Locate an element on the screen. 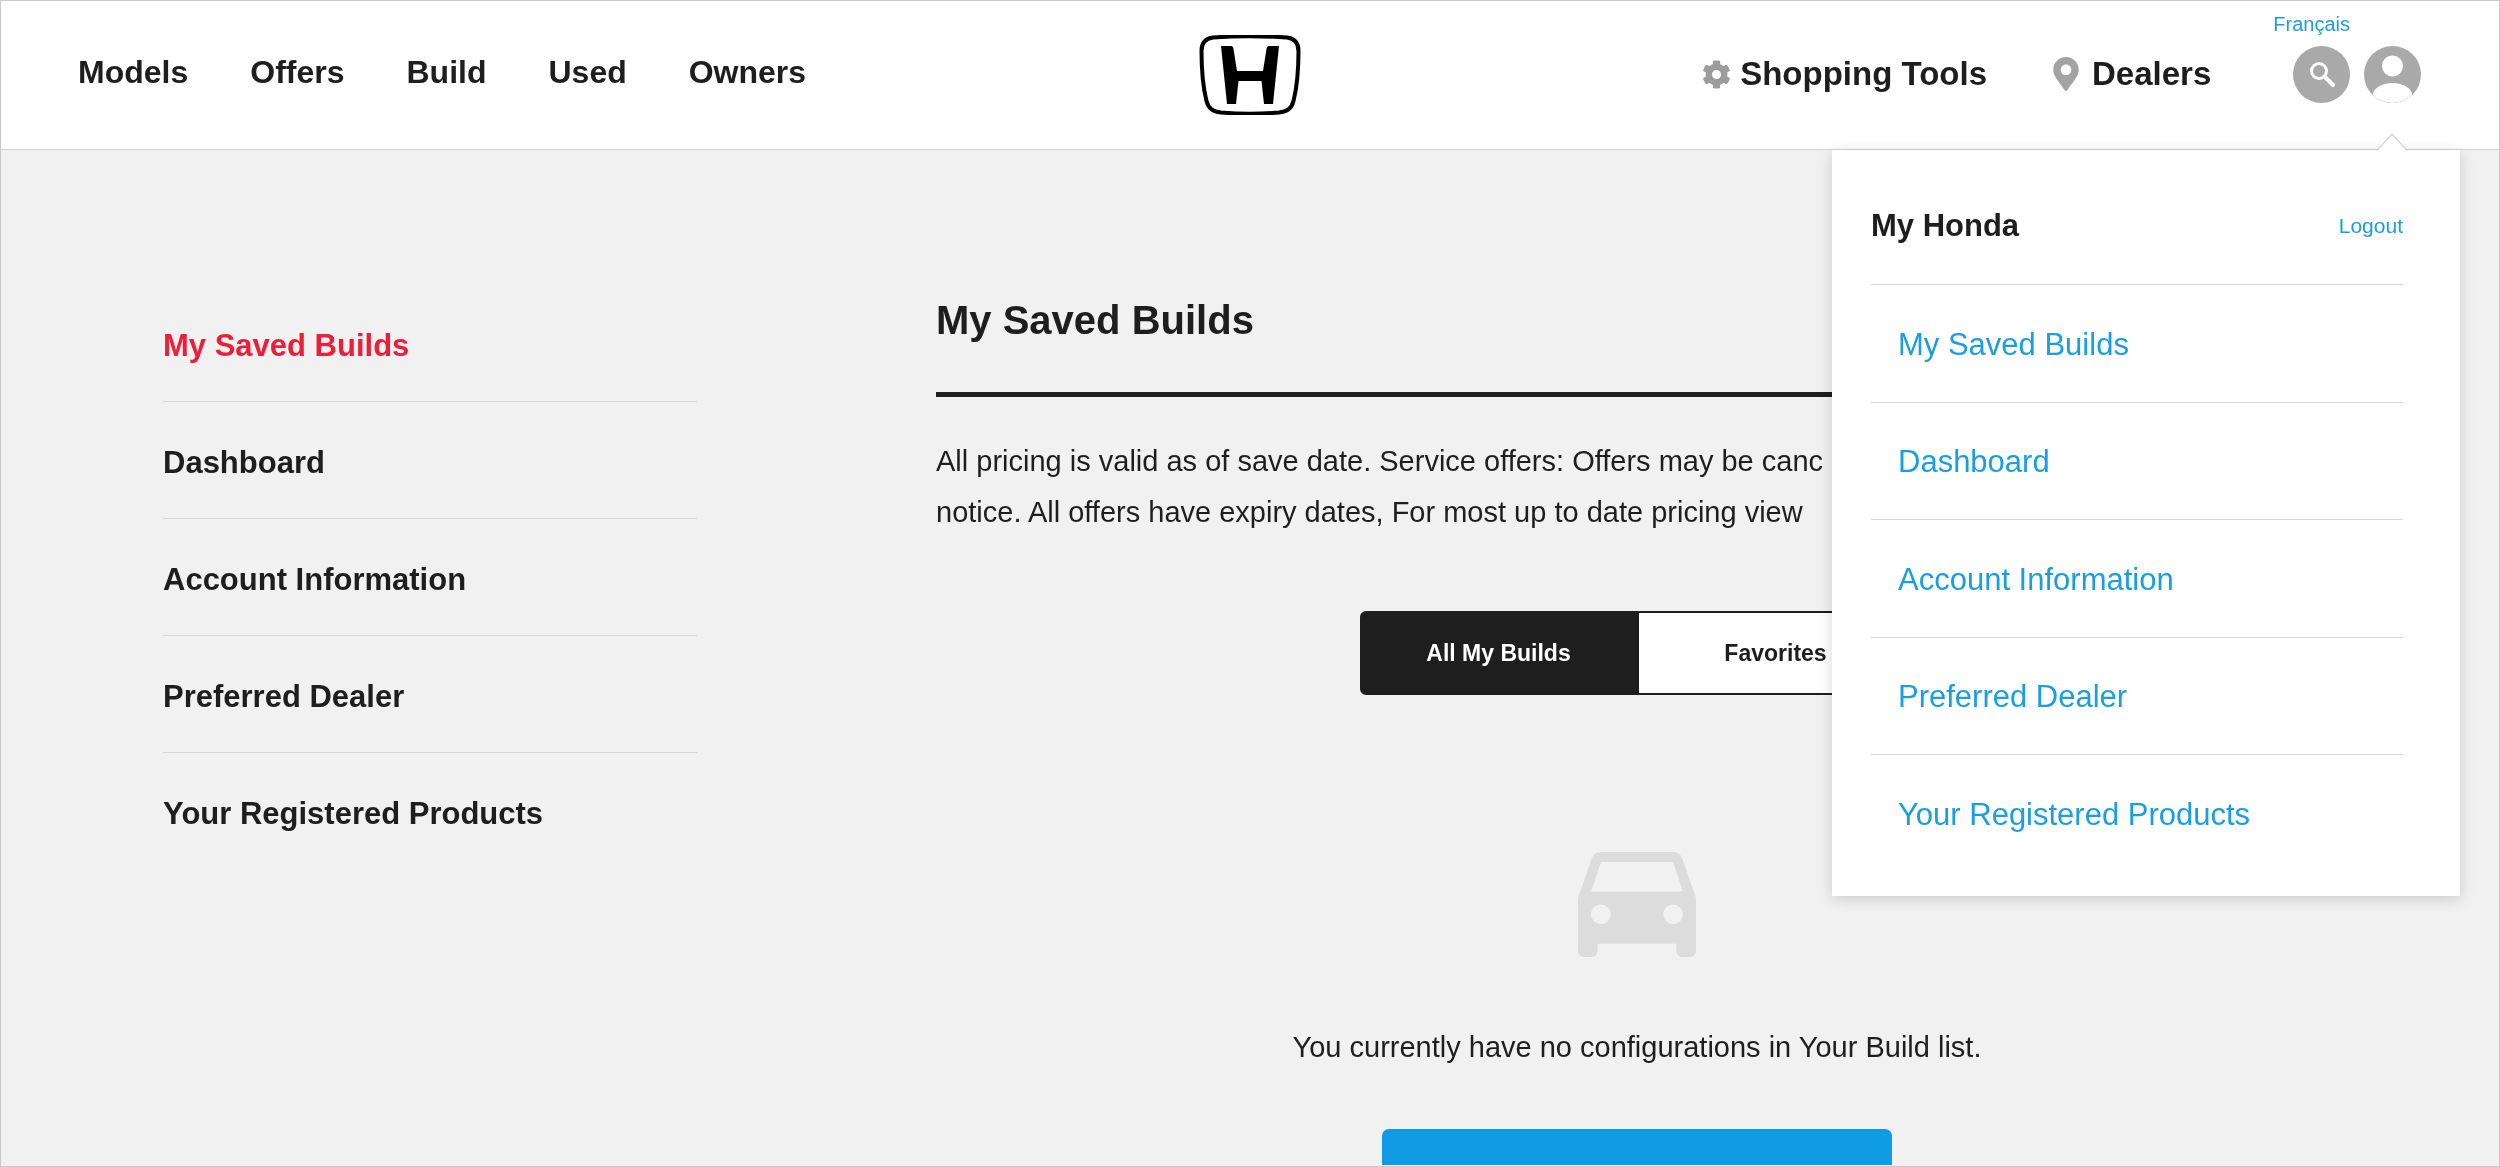 Image resolution: width=2500 pixels, height=1167 pixels. page-title: My Saved Builds is located at coordinates (1095, 320).